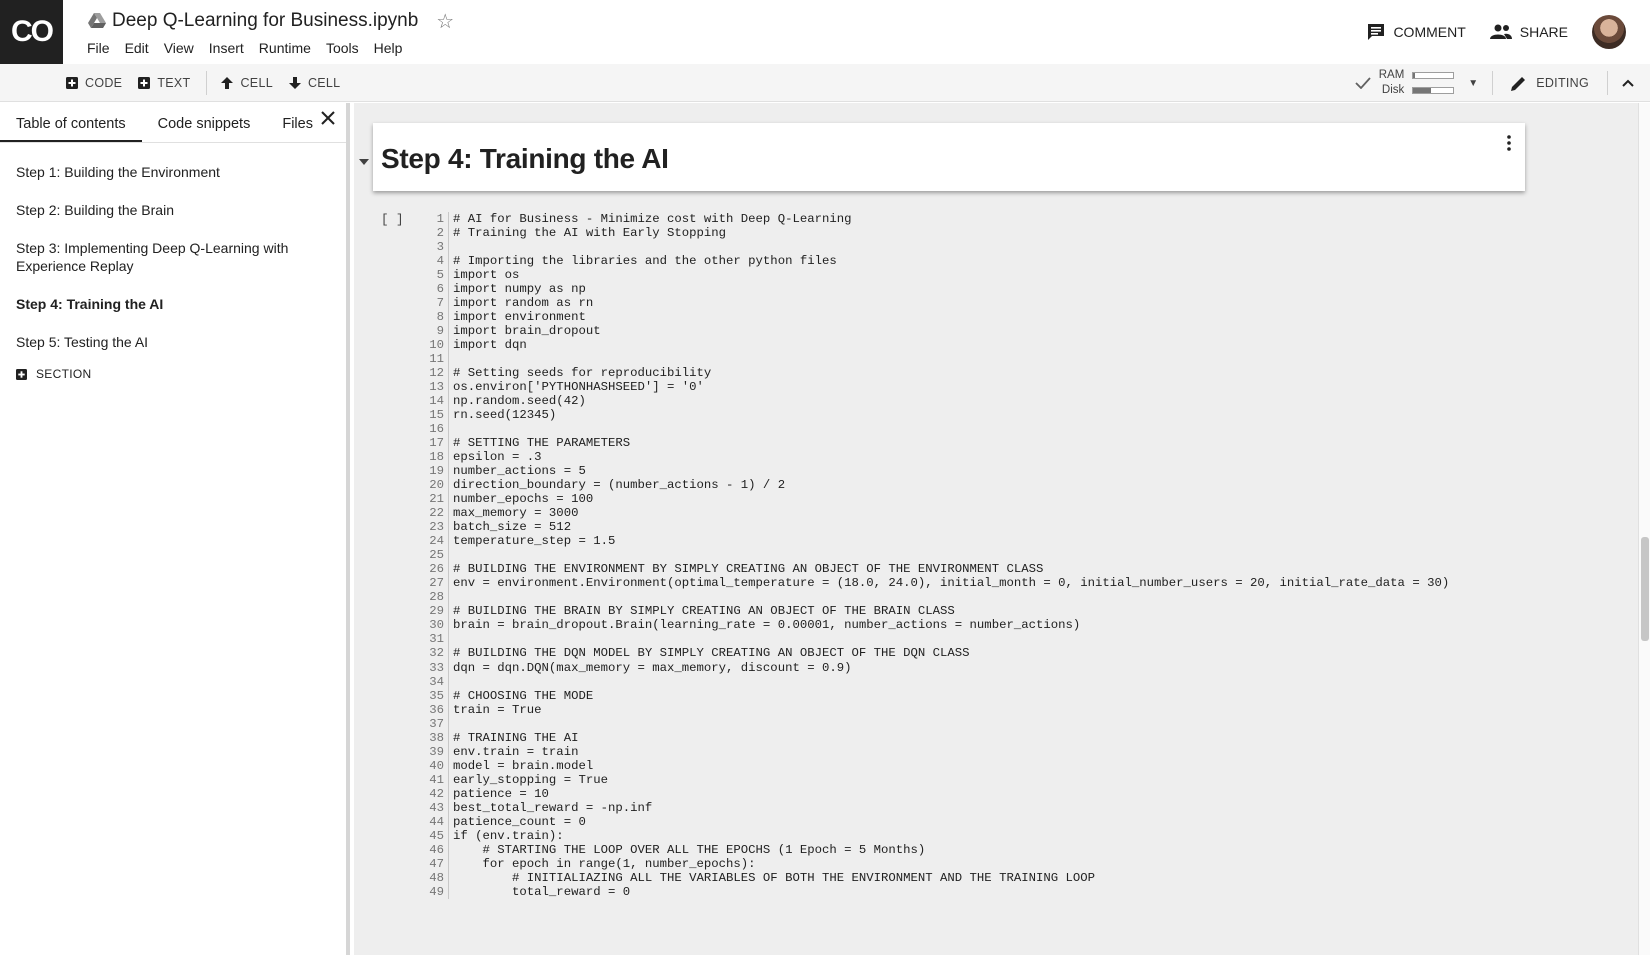  I want to click on scrollbar-thumb, so click(1645, 589).